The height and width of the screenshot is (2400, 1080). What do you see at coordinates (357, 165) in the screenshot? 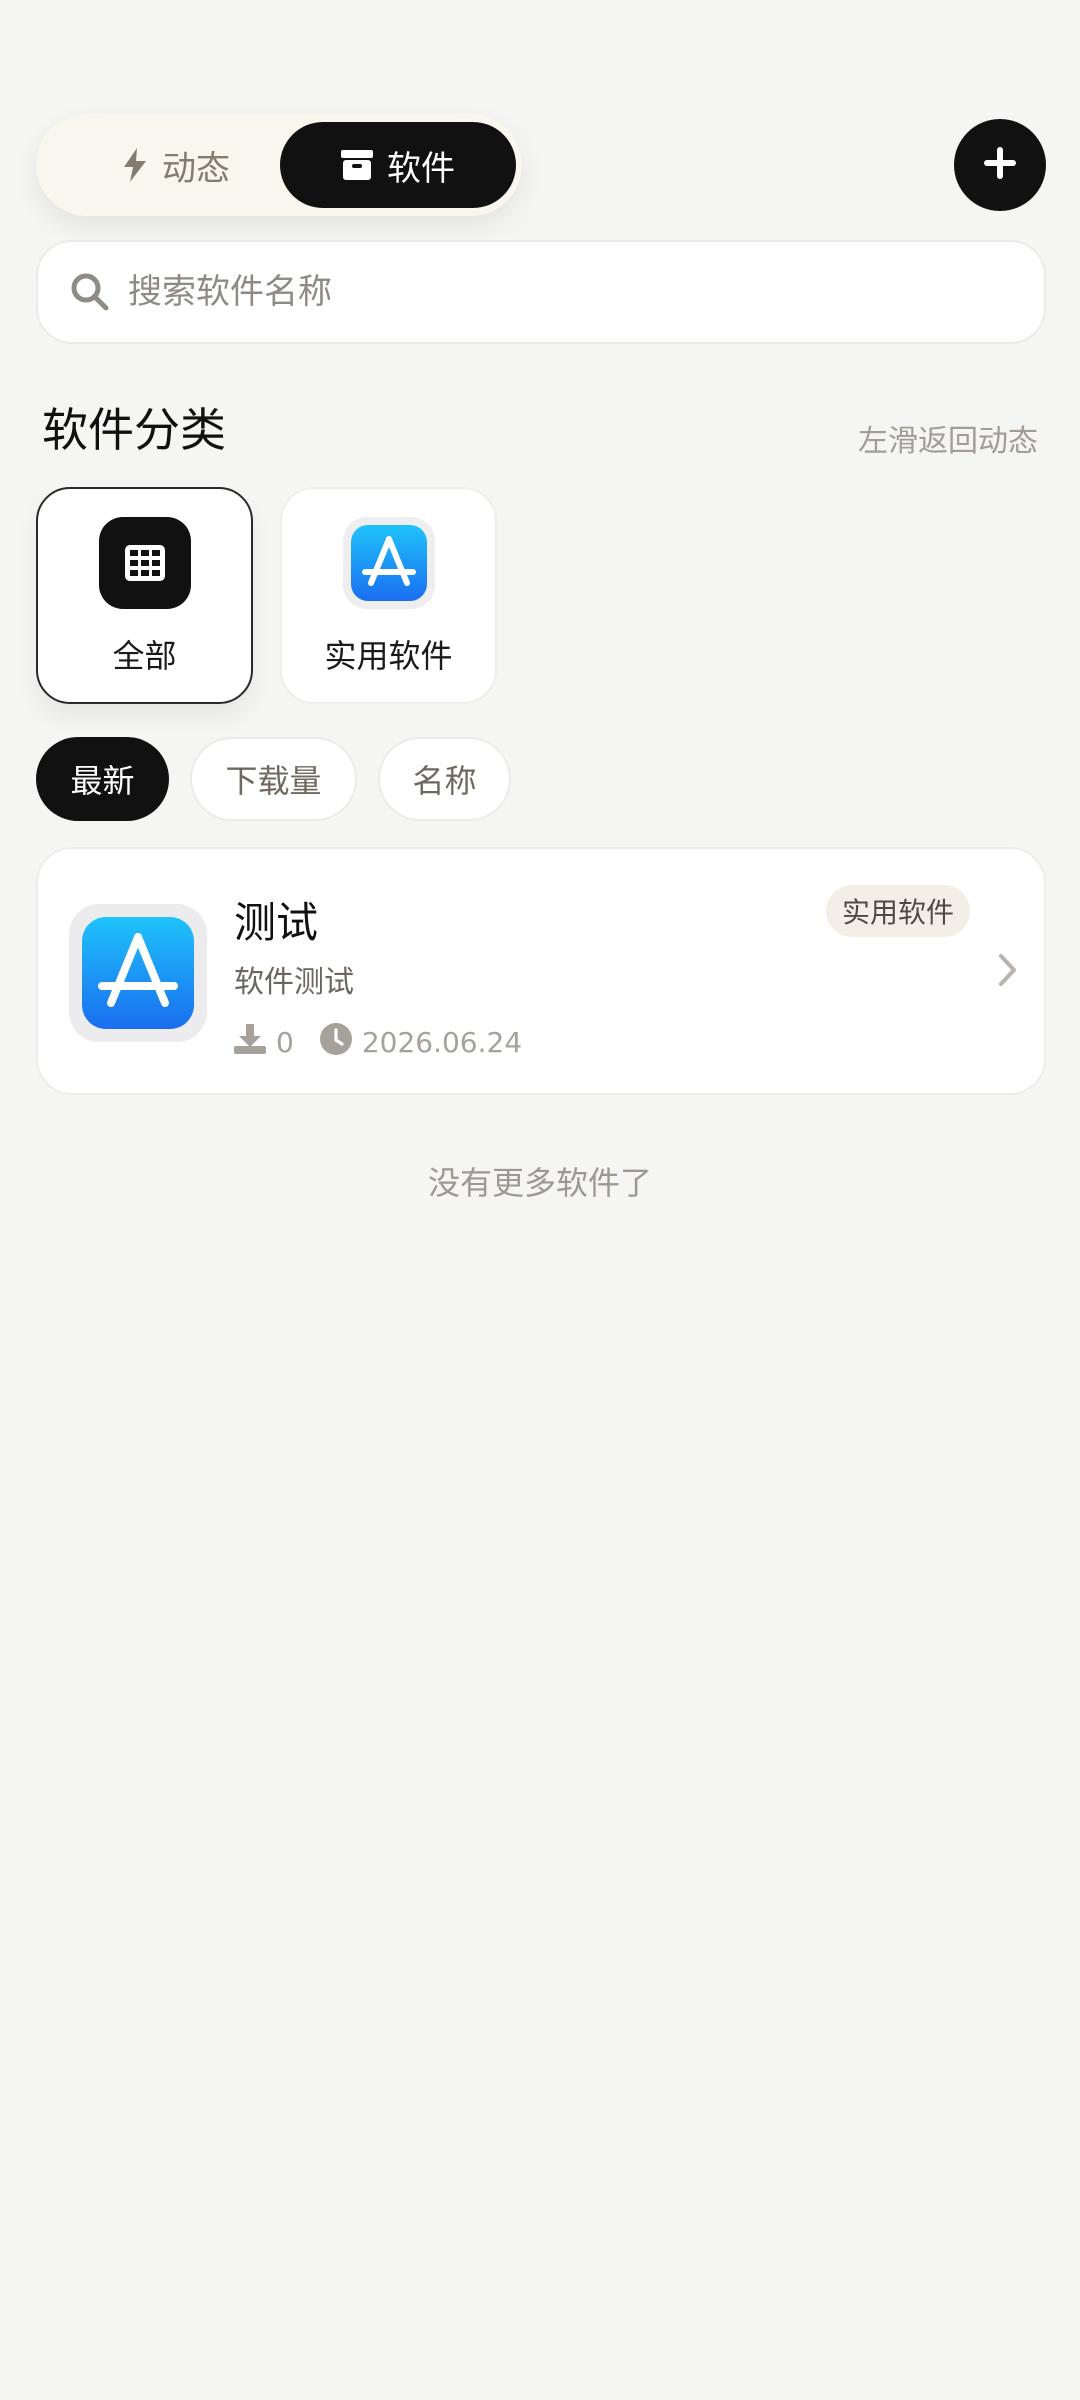
I see `archive-box-icon` at bounding box center [357, 165].